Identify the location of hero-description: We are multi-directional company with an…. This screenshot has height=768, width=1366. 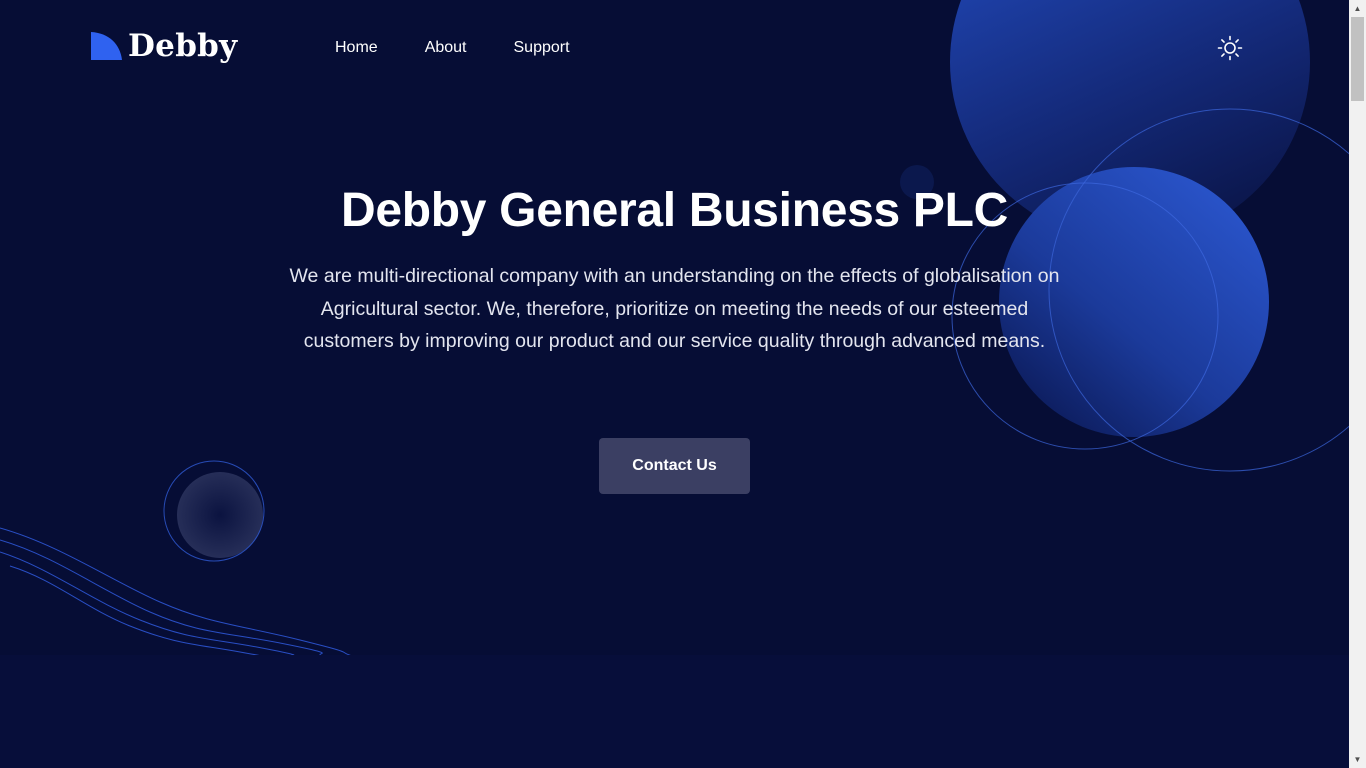
(674, 309).